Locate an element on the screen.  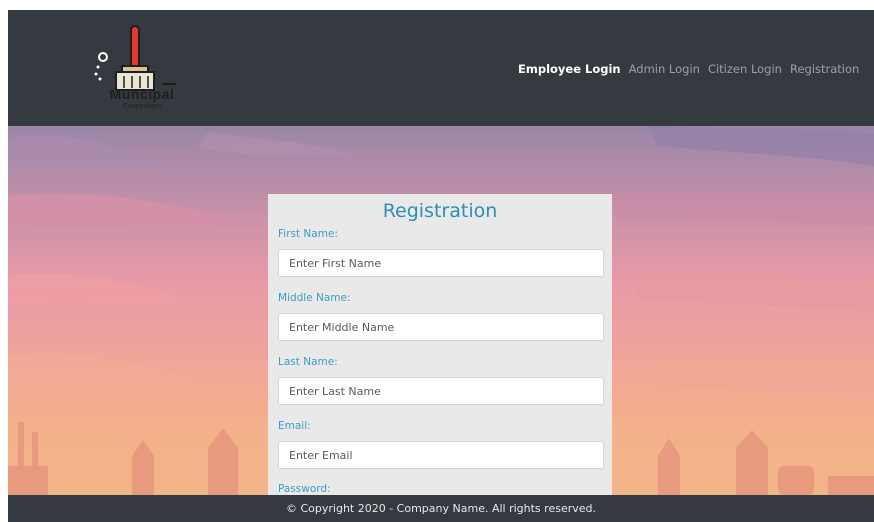
middle-name-label: Middle Name: is located at coordinates (314, 298).